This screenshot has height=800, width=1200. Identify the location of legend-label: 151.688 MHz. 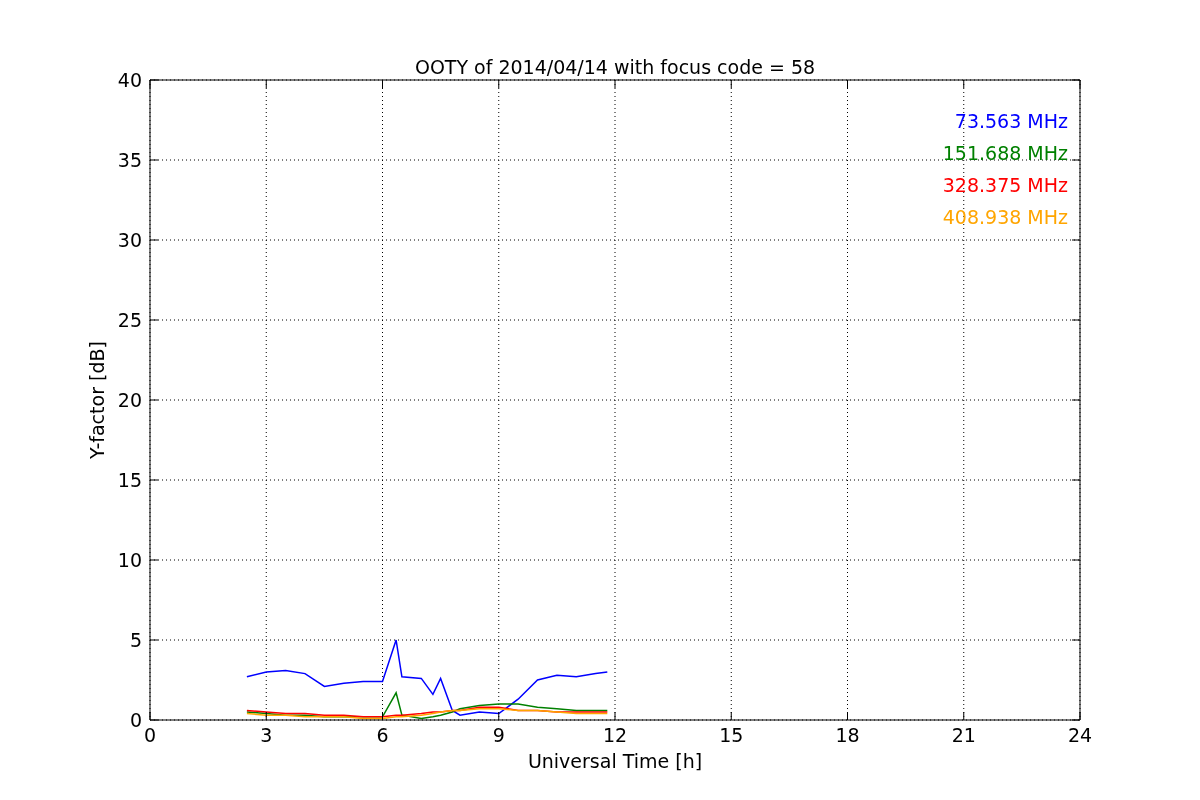
(1005, 153).